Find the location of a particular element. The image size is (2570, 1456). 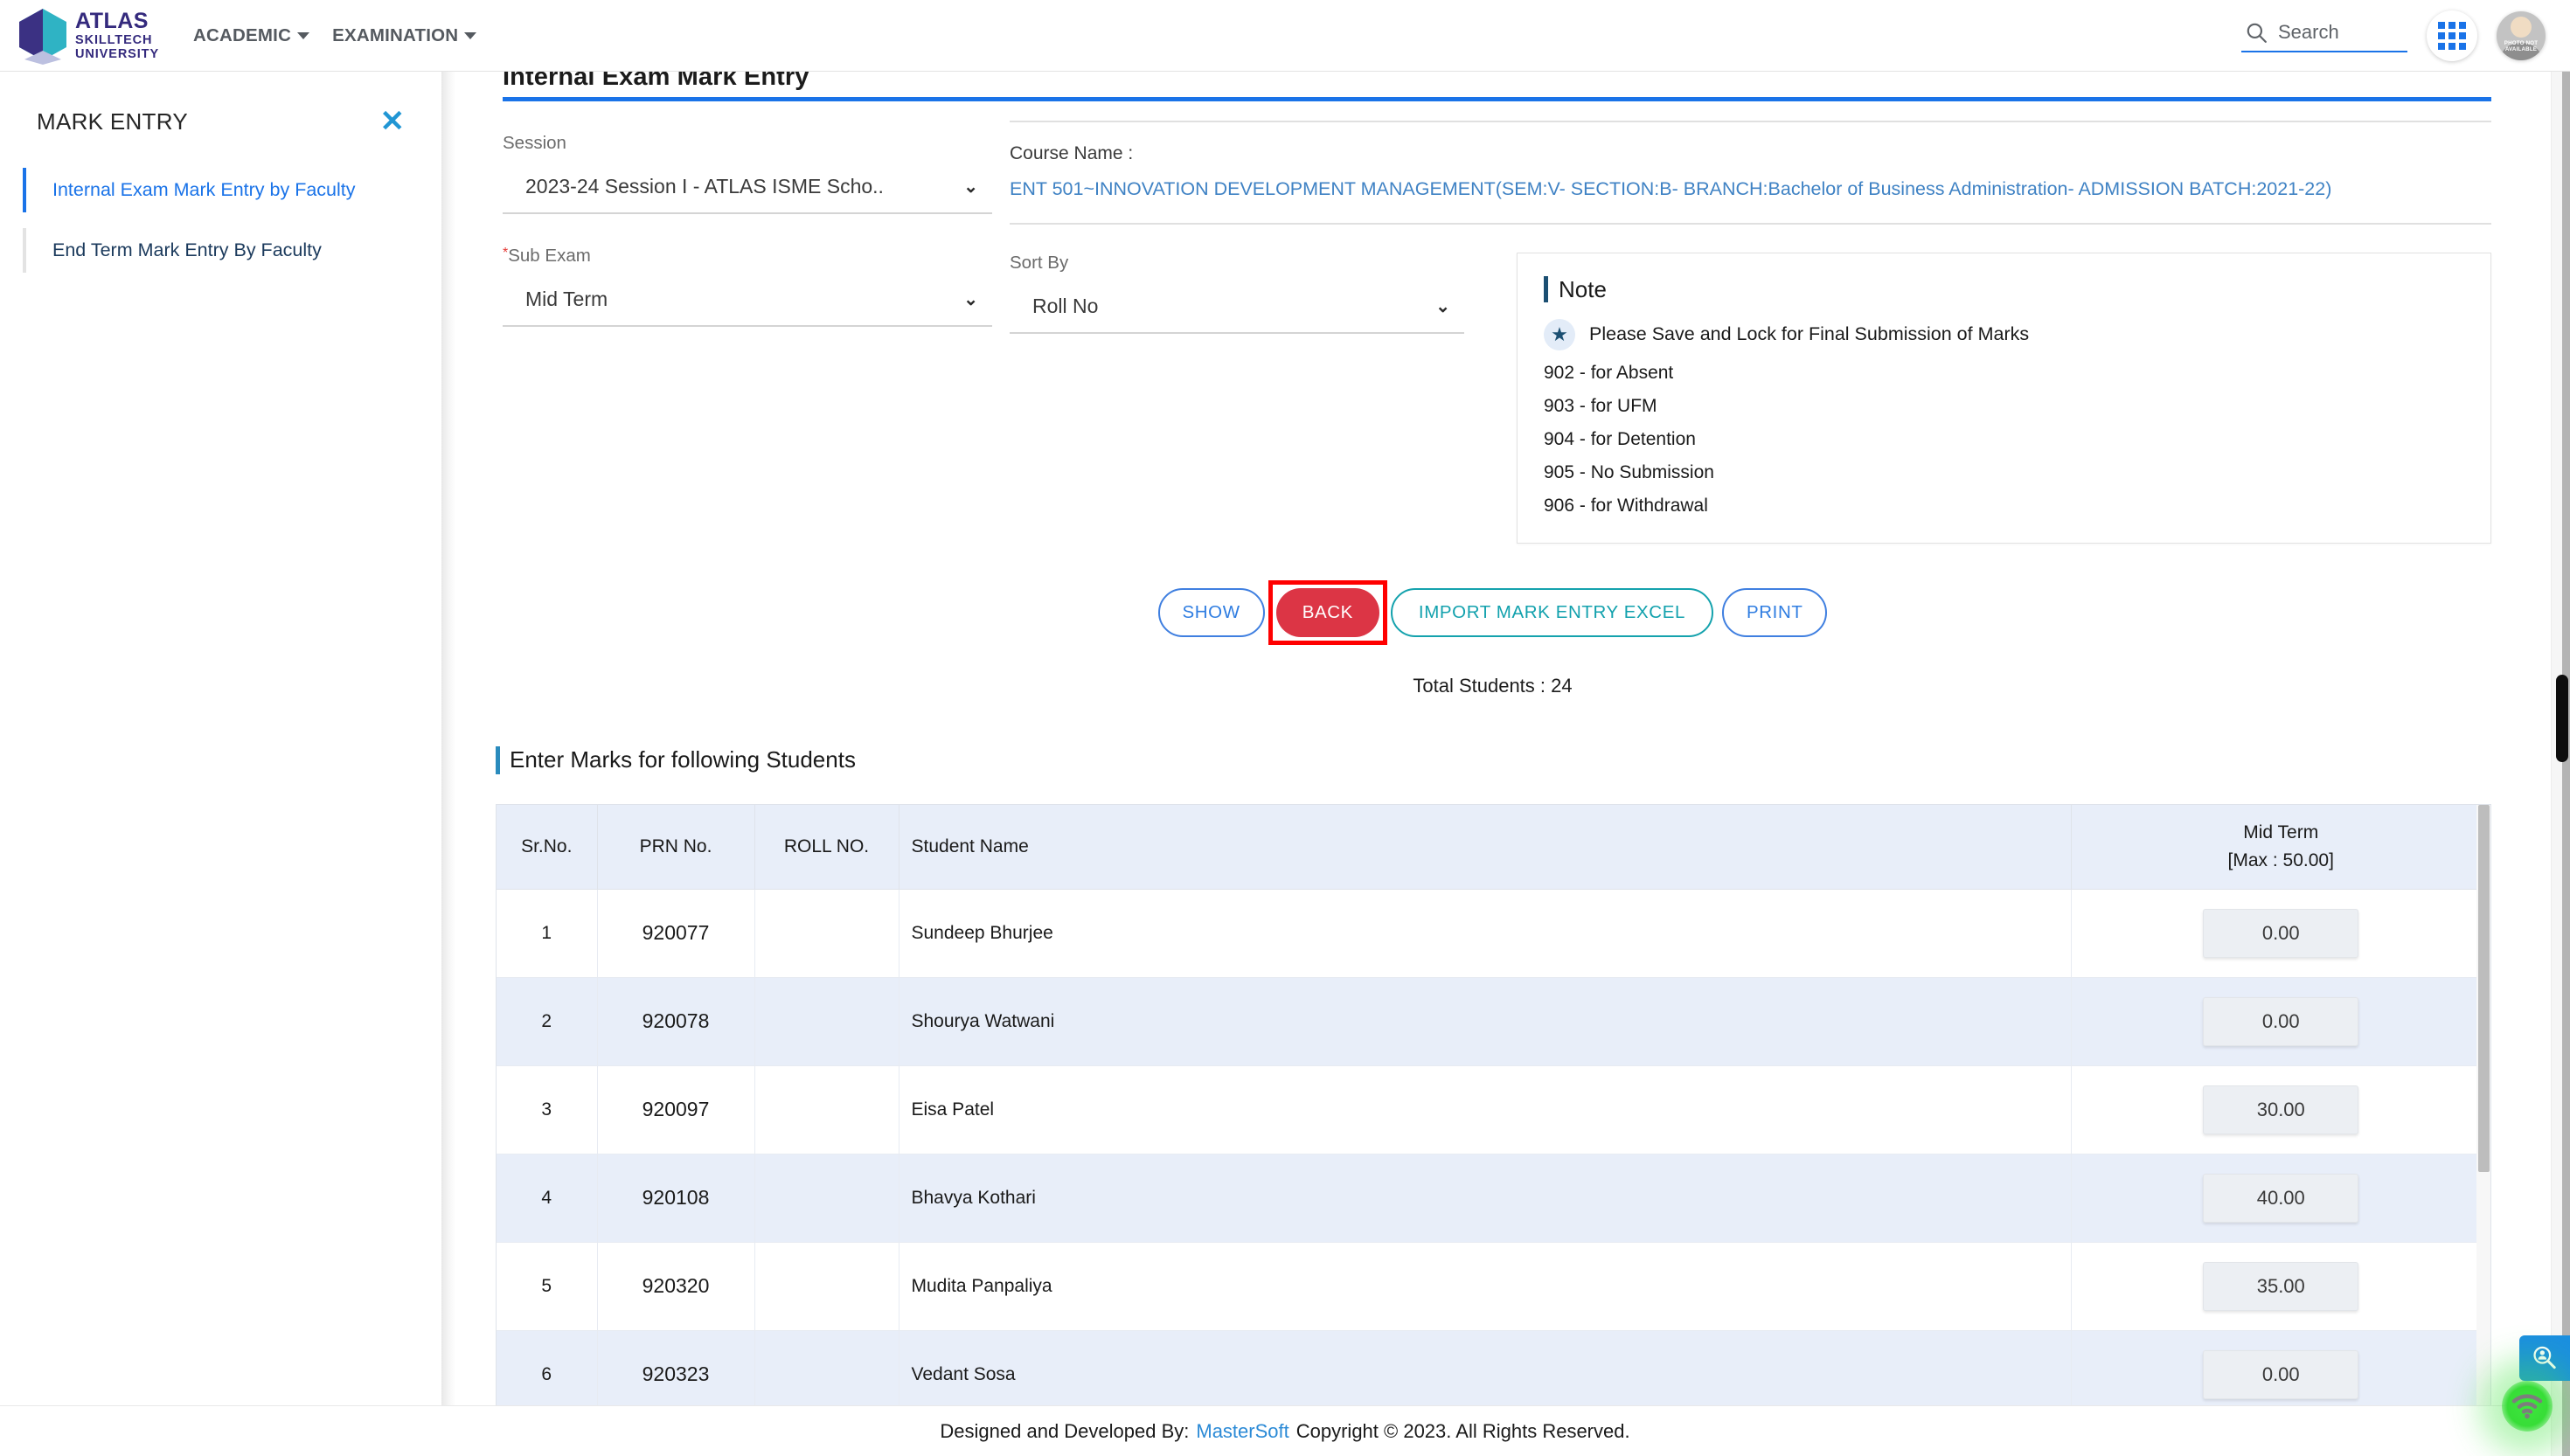

column-header-sr-no: Sr.No. is located at coordinates (547, 847).